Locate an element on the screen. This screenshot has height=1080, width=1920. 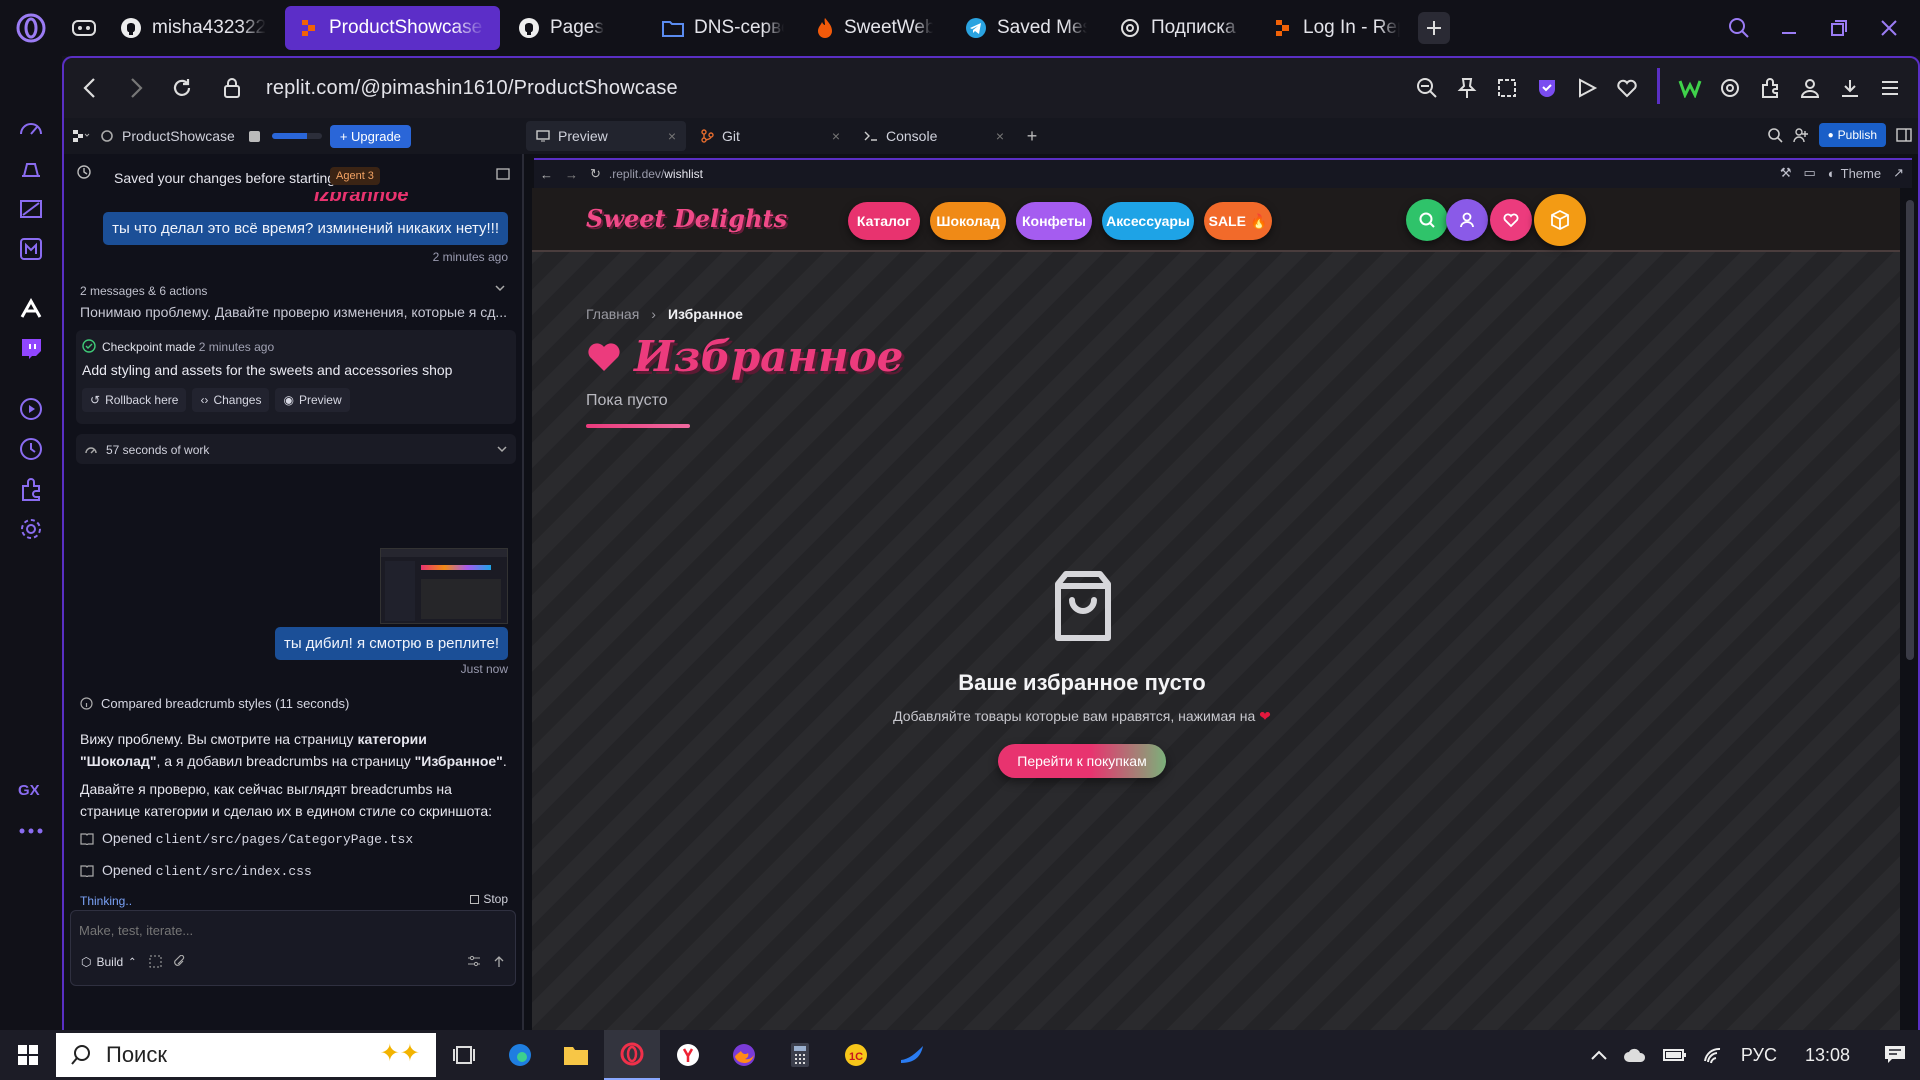
browser-tab-openai: Подписка КС is located at coordinates (1180, 28).